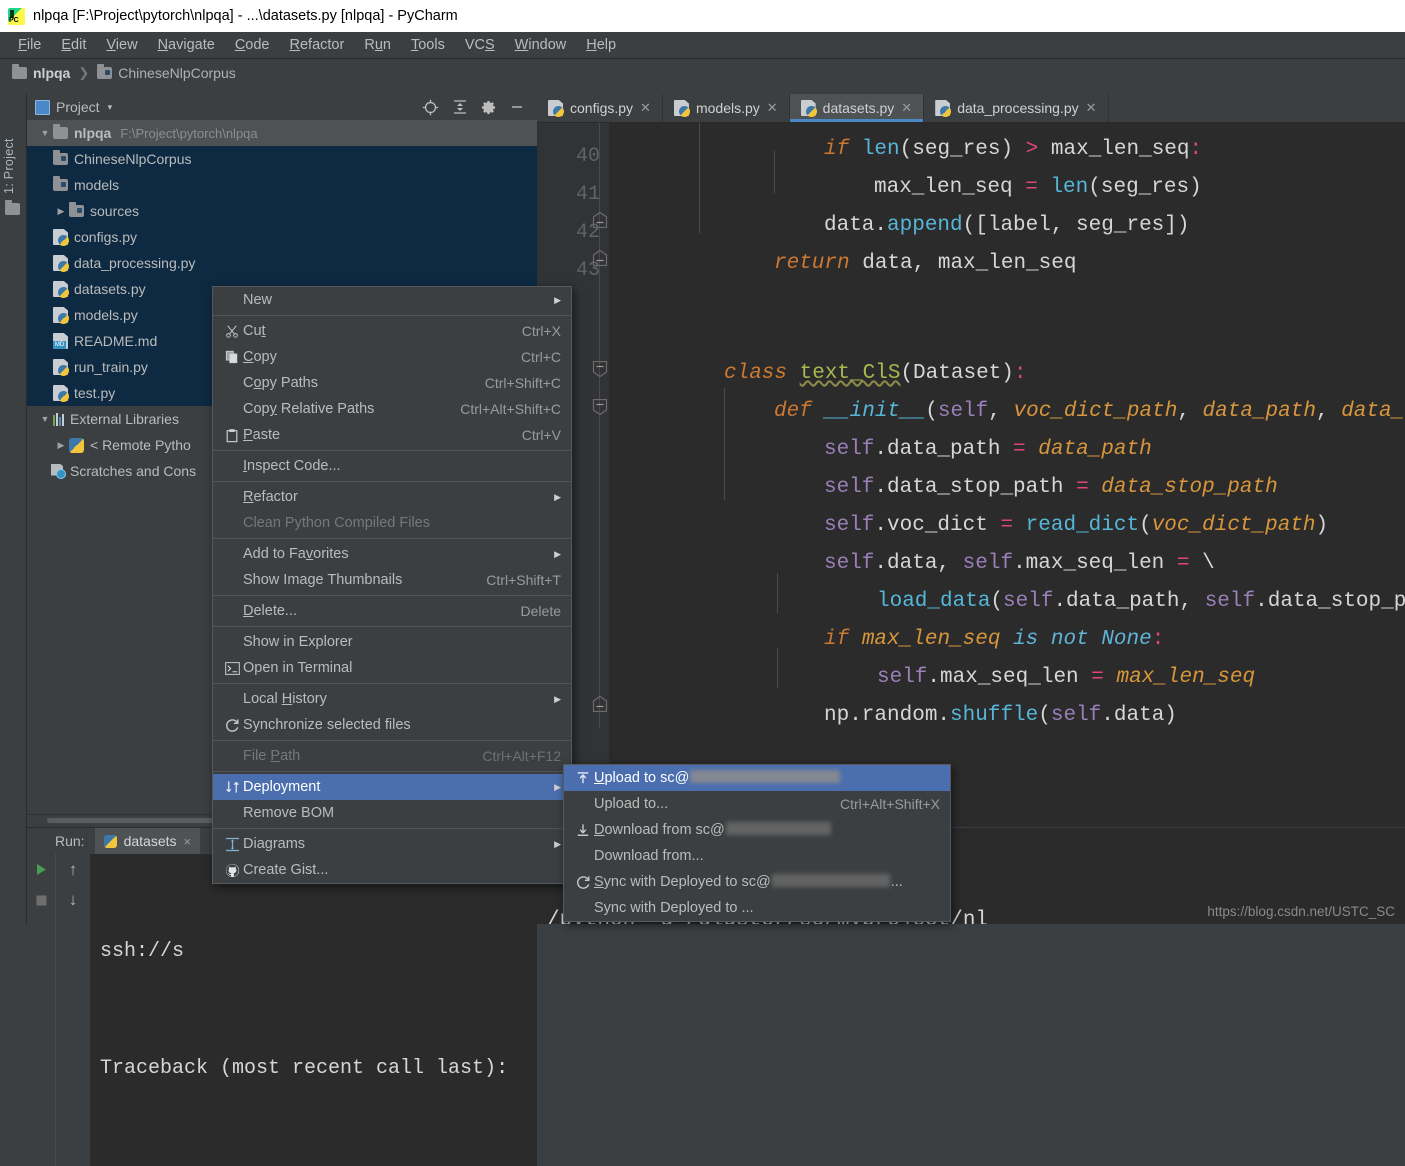 This screenshot has width=1405, height=1166. What do you see at coordinates (392, 844) in the screenshot?
I see `context-menu-item-diagrams: Diagrams ▶` at bounding box center [392, 844].